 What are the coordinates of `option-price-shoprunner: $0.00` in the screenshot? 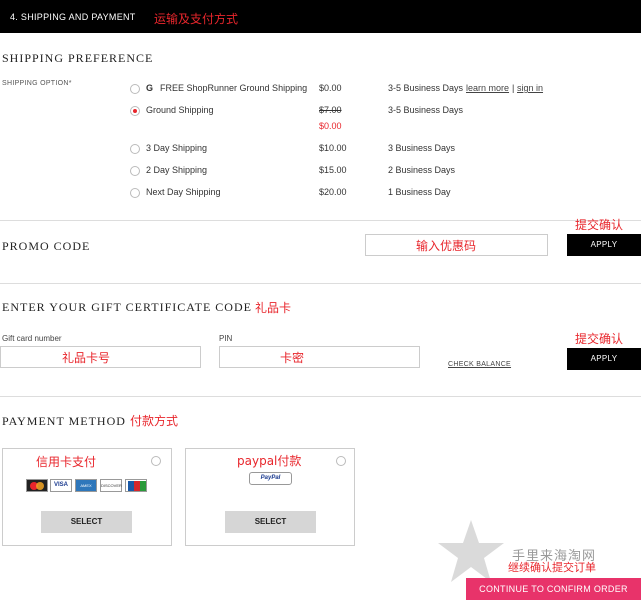 It's located at (330, 88).